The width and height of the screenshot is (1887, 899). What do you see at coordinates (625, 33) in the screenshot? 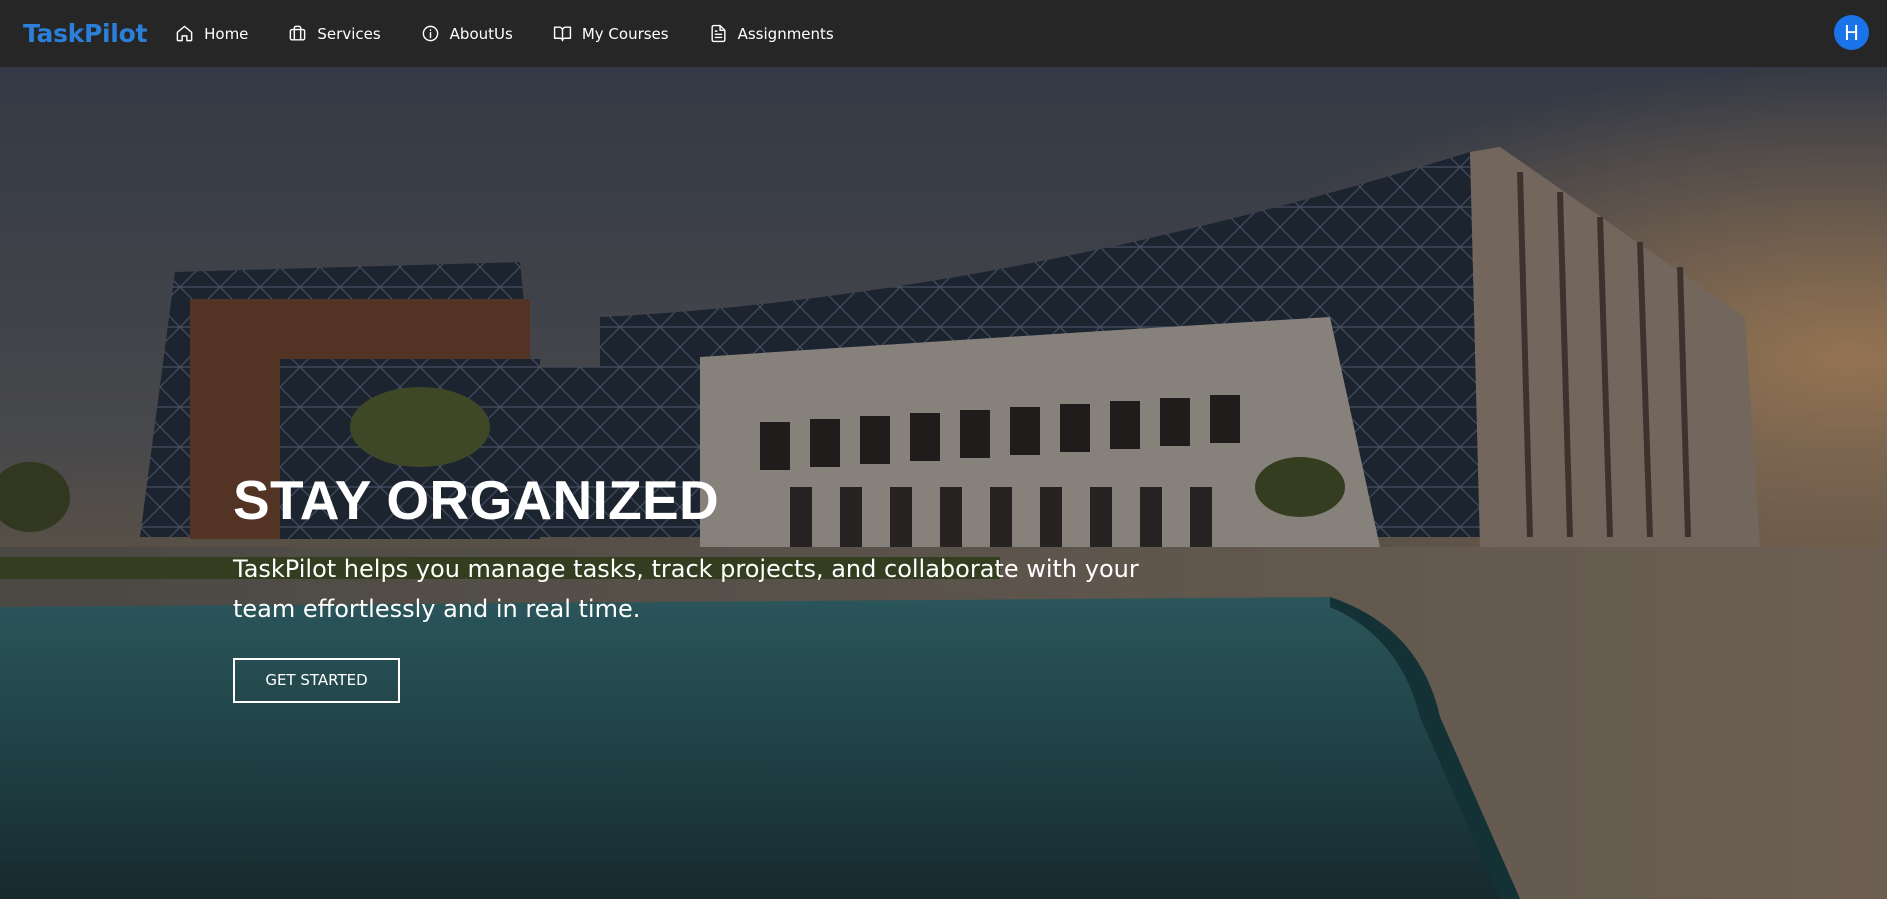
I see `nav-item-label: My Courses` at bounding box center [625, 33].